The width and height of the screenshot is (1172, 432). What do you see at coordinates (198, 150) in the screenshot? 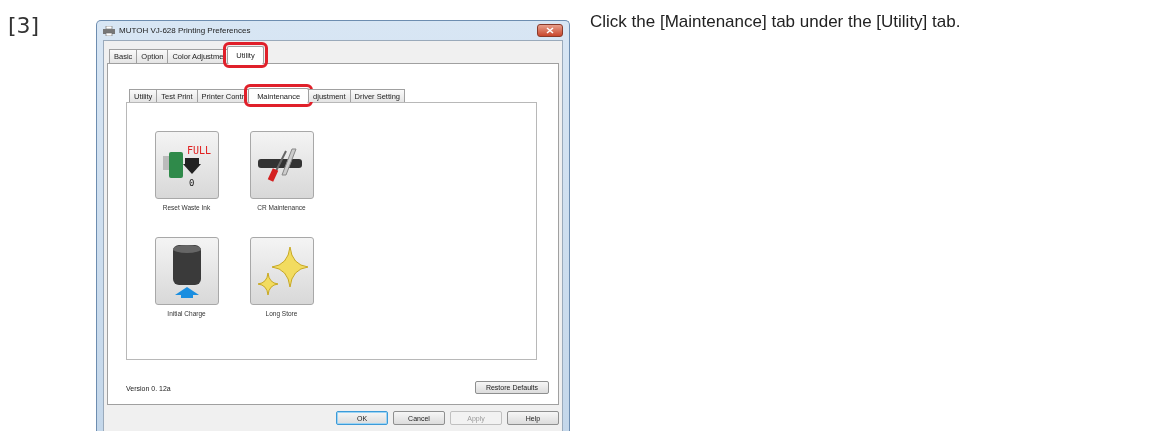
I see `full-label: FULL` at bounding box center [198, 150].